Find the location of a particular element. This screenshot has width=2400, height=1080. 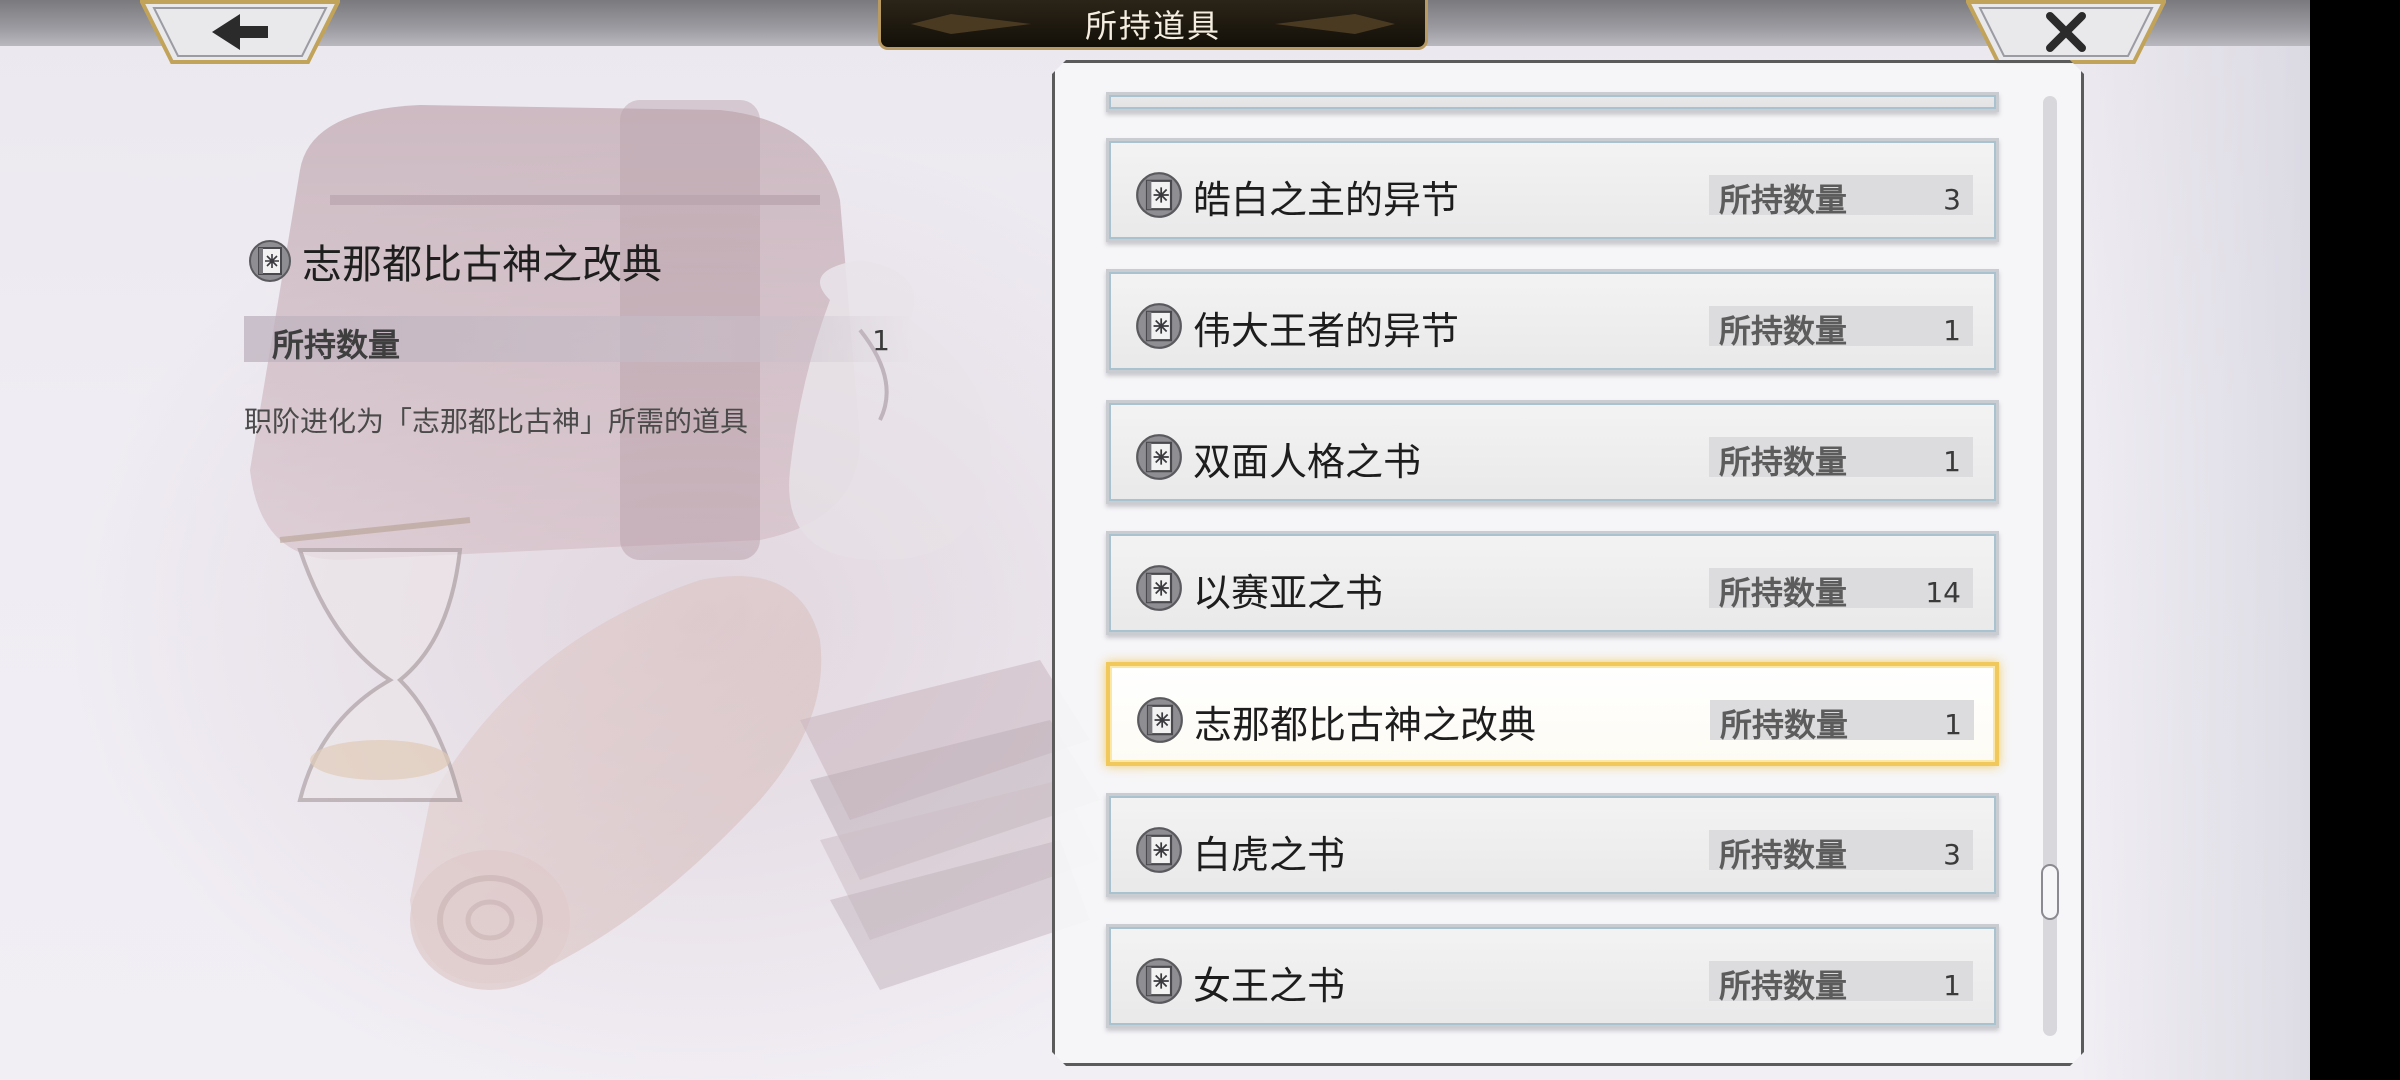

detail-name-label: 志那都比古神之改典 is located at coordinates (482, 265).